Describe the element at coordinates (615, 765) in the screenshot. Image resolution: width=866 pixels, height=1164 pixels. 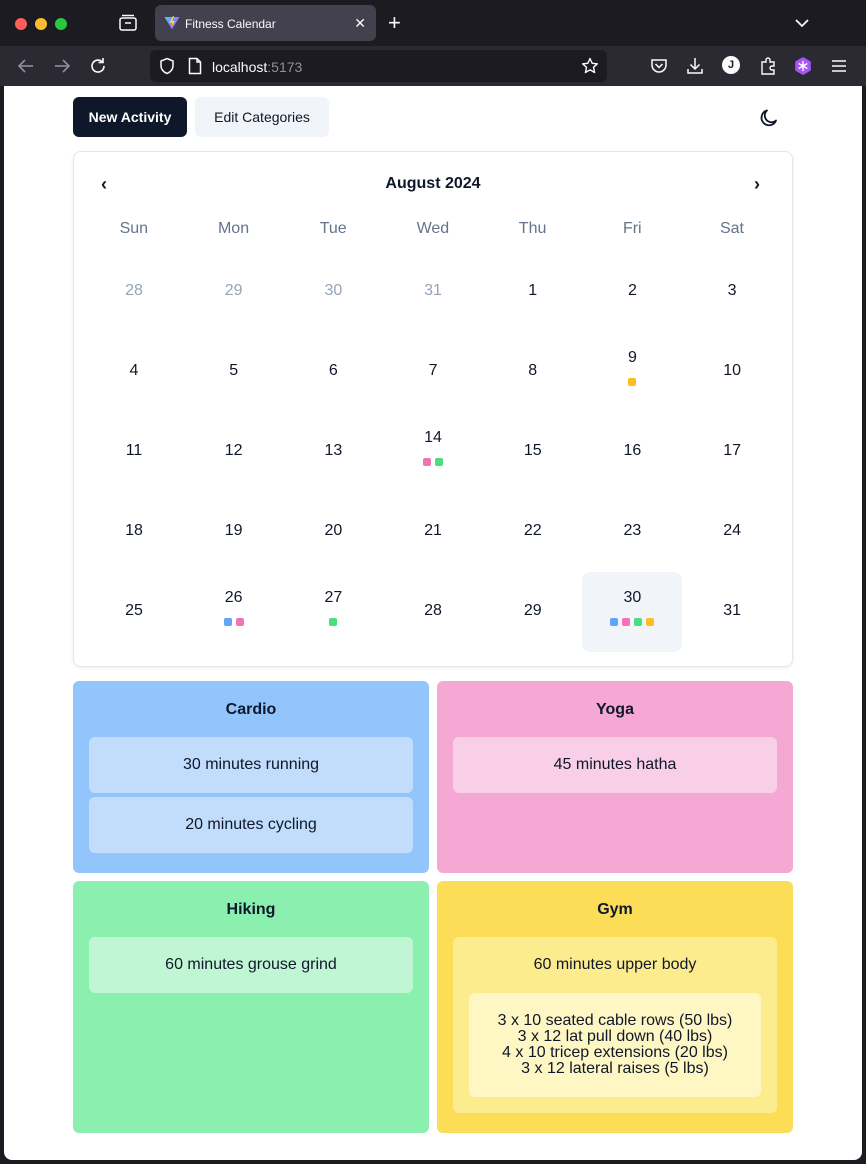
I see `activity-item: 45 minutes hatha` at that location.